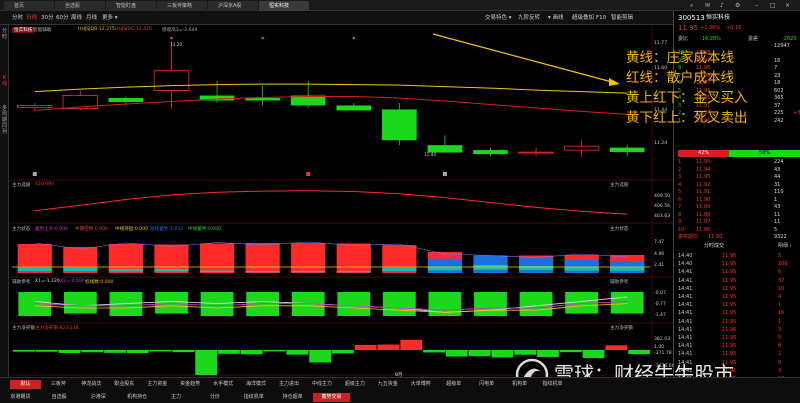 The height and width of the screenshot is (403, 800). I want to click on price-axis-label: 11.77, so click(661, 43).